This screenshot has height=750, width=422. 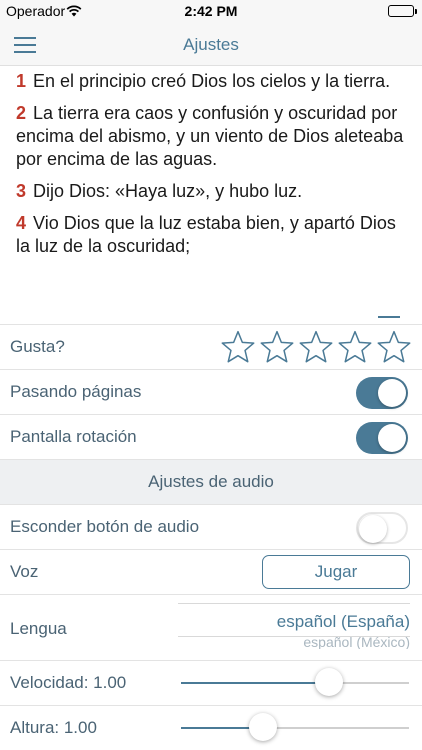 I want to click on verse-number: 3, so click(x=21, y=191).